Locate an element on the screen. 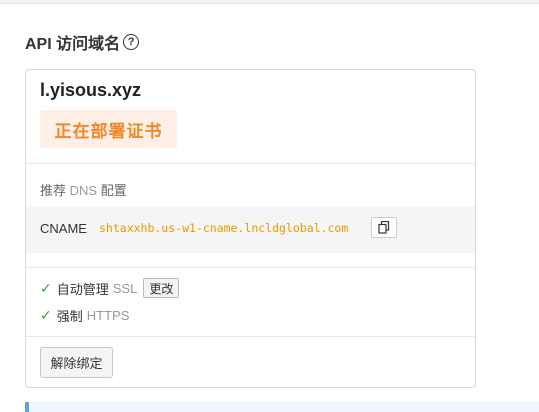 This screenshot has width=539, height=412. copy-button is located at coordinates (384, 227).